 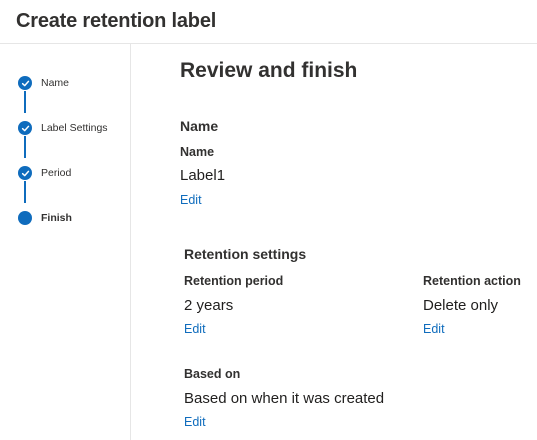 What do you see at coordinates (56, 173) in the screenshot?
I see `step-label: Period` at bounding box center [56, 173].